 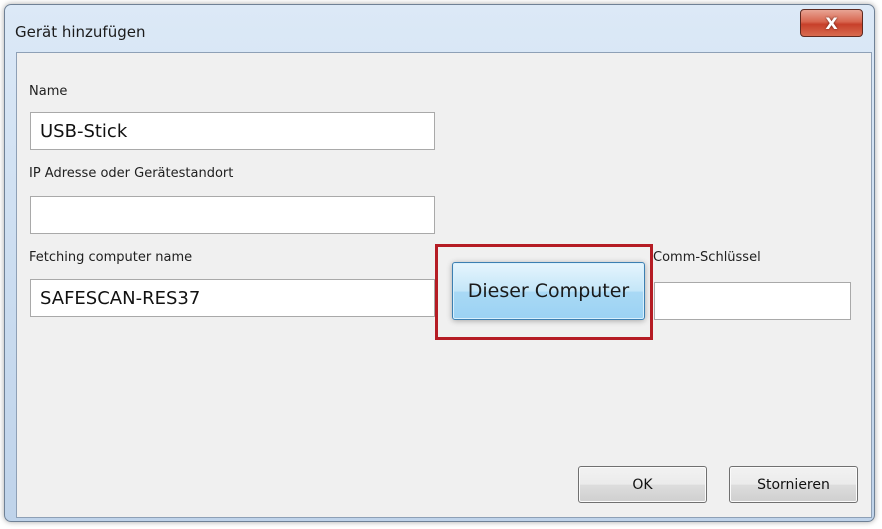 What do you see at coordinates (80, 32) in the screenshot?
I see `window-title: Gerät hinzufügen` at bounding box center [80, 32].